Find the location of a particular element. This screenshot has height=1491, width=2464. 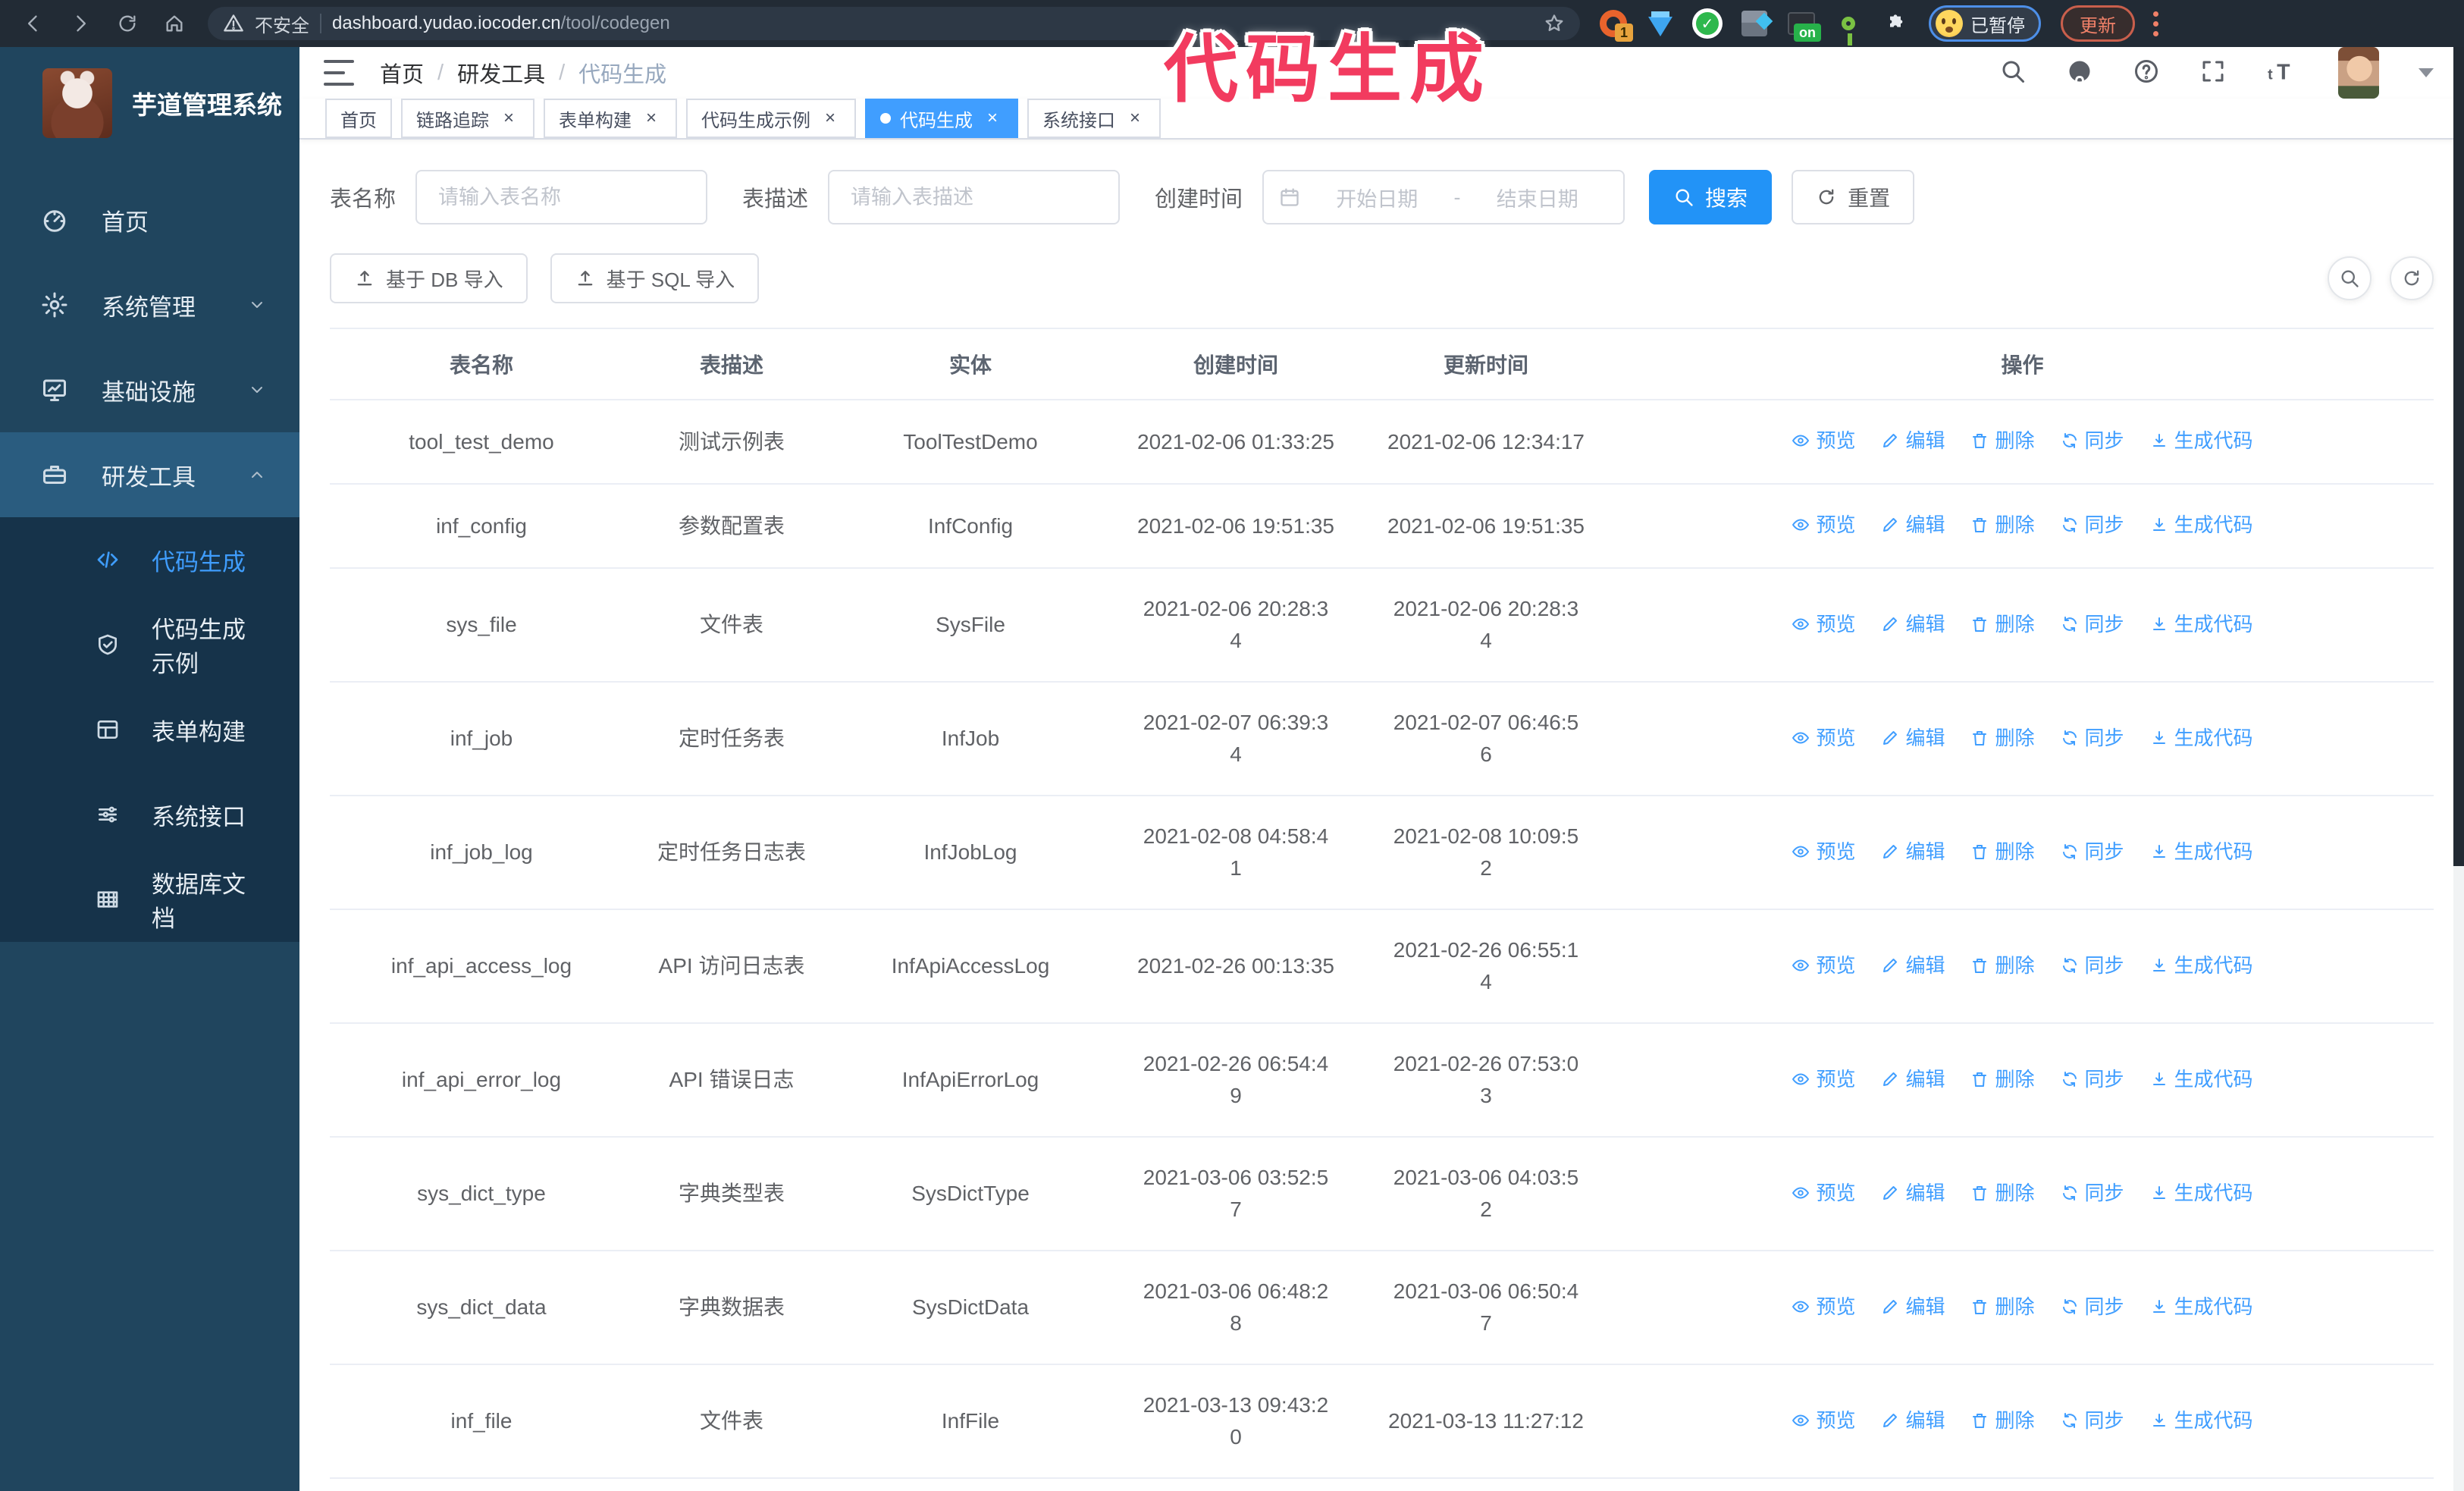

browser-profile-chip: 已暂停 is located at coordinates (1985, 23).